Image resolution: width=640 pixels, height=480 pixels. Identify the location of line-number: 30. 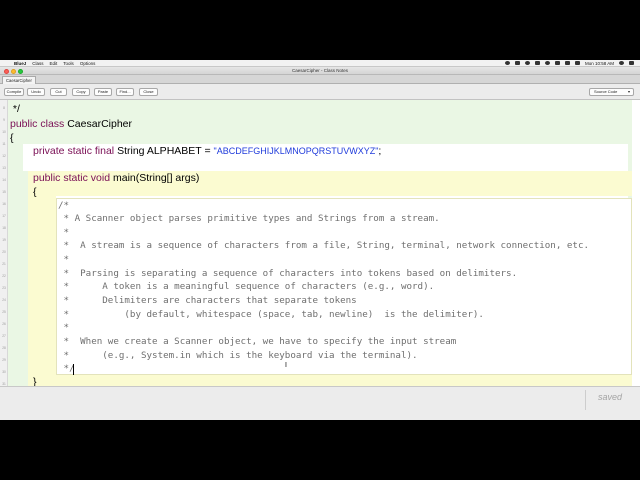
(4, 372).